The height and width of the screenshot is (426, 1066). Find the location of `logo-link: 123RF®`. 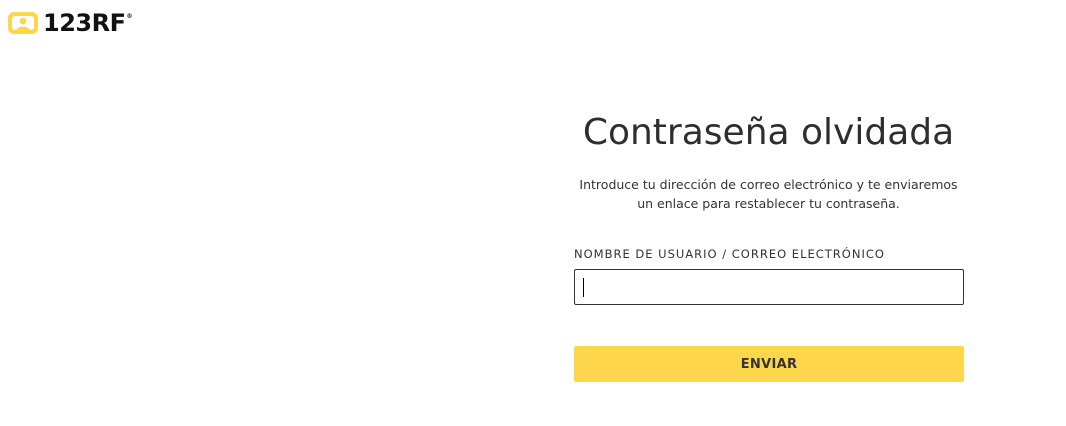

logo-link: 123RF® is located at coordinates (69, 23).